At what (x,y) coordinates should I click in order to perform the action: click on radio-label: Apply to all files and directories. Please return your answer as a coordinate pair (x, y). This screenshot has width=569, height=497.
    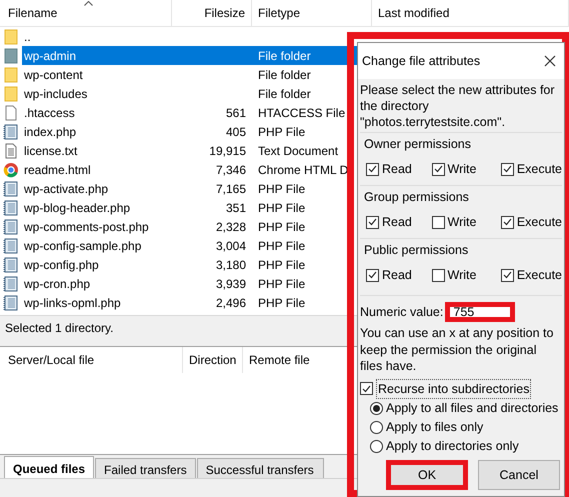
    Looking at the image, I should click on (472, 409).